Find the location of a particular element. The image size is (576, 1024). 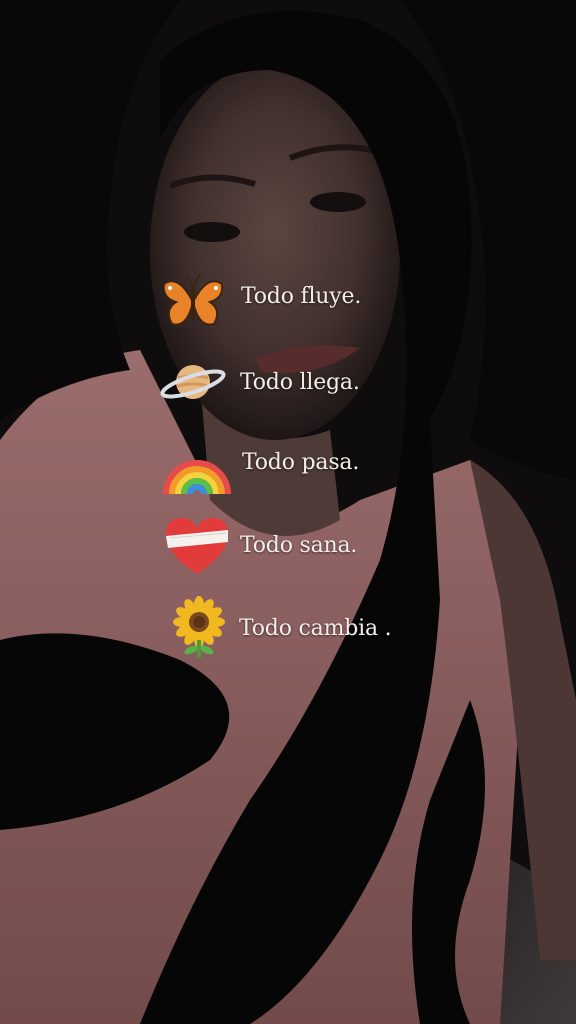

line-text: Todo cambia . is located at coordinates (315, 628).